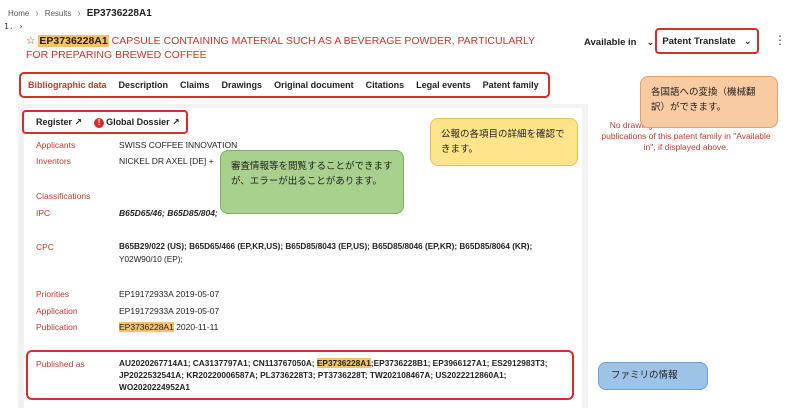 The width and height of the screenshot is (800, 408). What do you see at coordinates (653, 376) in the screenshot?
I see `callout-family: ファミリの情報` at bounding box center [653, 376].